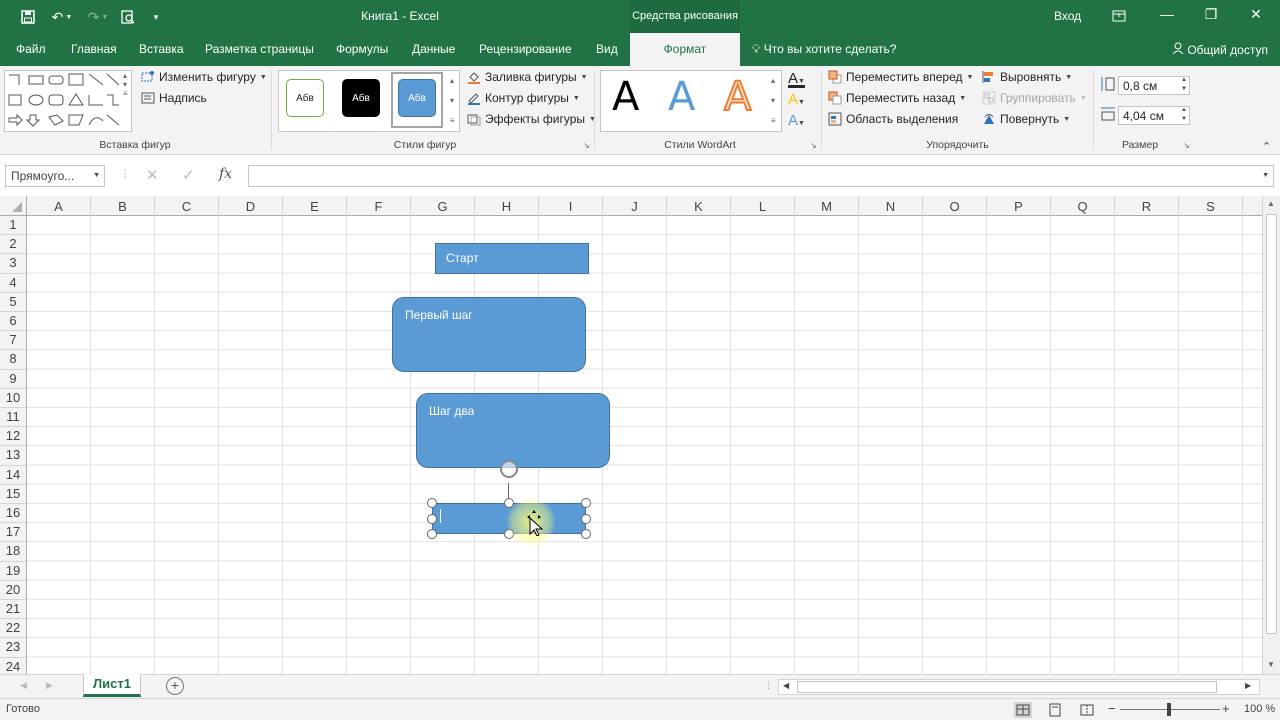 Image resolution: width=1280 pixels, height=721 pixels. What do you see at coordinates (13, 648) in the screenshot?
I see `row-header-23: 23` at bounding box center [13, 648].